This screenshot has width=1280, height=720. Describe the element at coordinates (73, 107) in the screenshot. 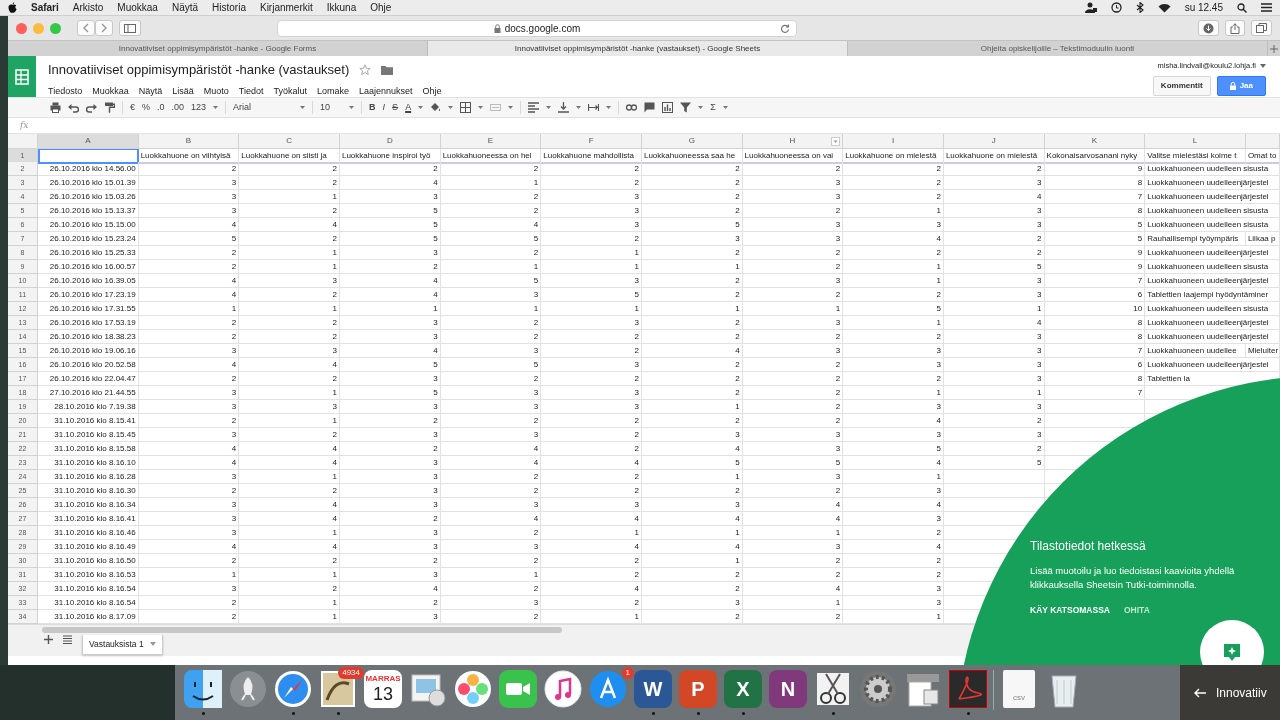

I see `undo-icon` at that location.